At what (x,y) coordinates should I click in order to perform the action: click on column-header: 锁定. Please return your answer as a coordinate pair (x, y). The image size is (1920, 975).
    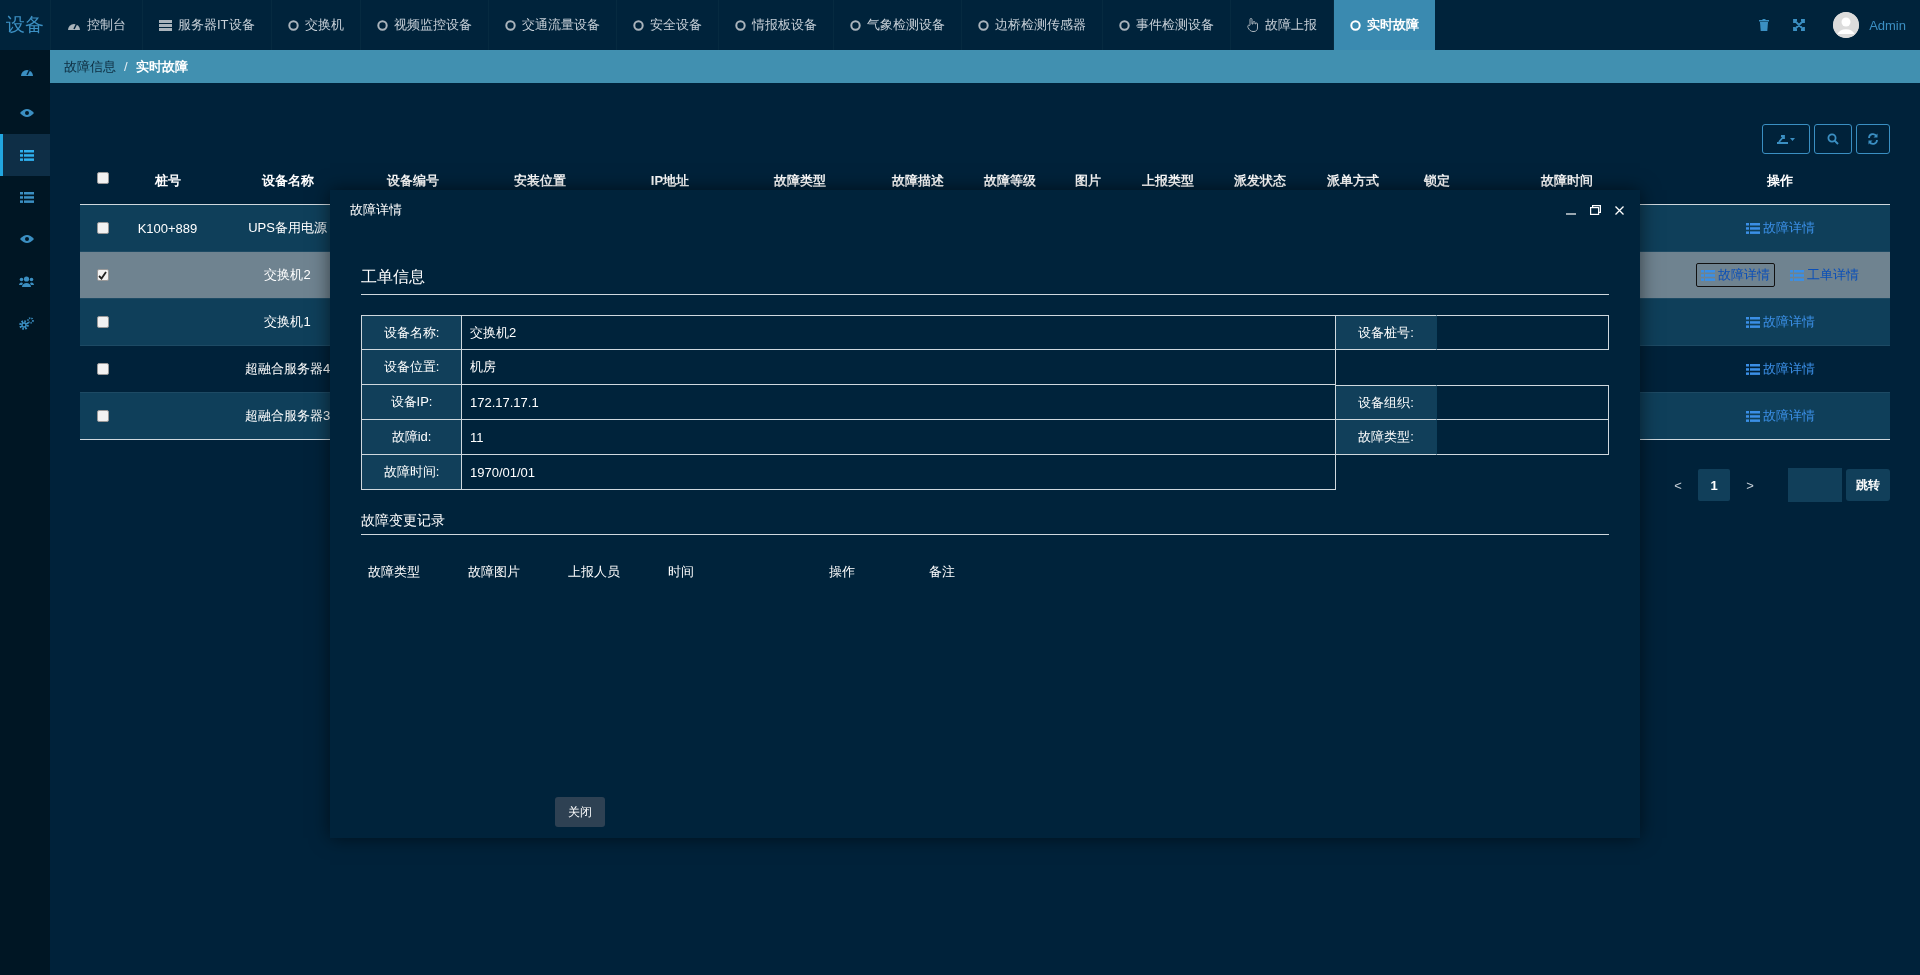
    Looking at the image, I should click on (1436, 181).